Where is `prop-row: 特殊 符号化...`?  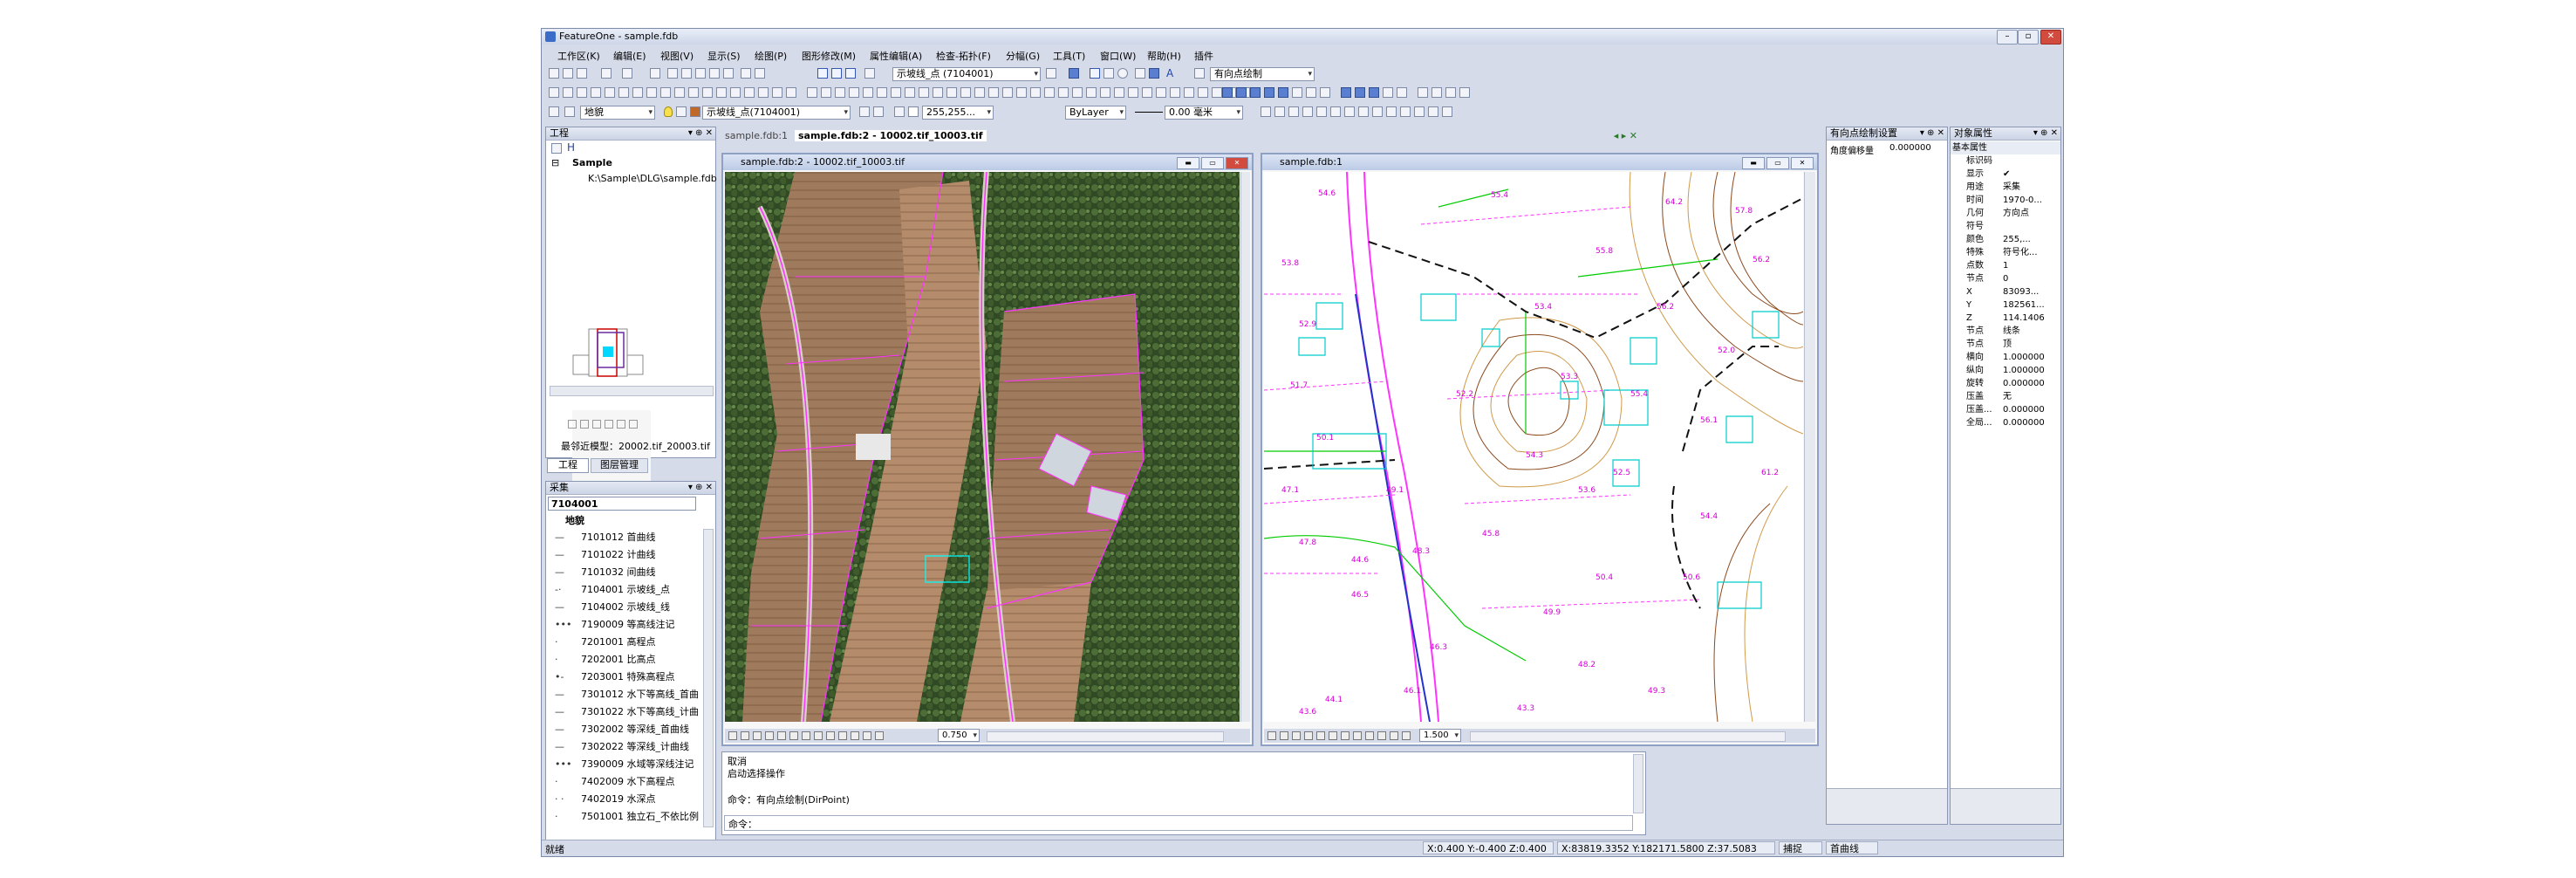
prop-row: 特殊 符号化... is located at coordinates (2005, 253).